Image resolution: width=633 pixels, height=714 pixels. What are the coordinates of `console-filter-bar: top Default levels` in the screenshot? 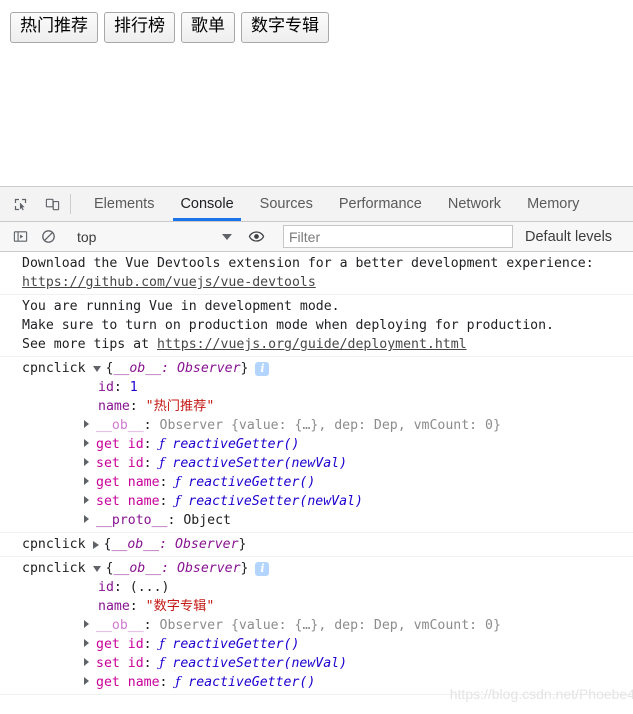 It's located at (316, 237).